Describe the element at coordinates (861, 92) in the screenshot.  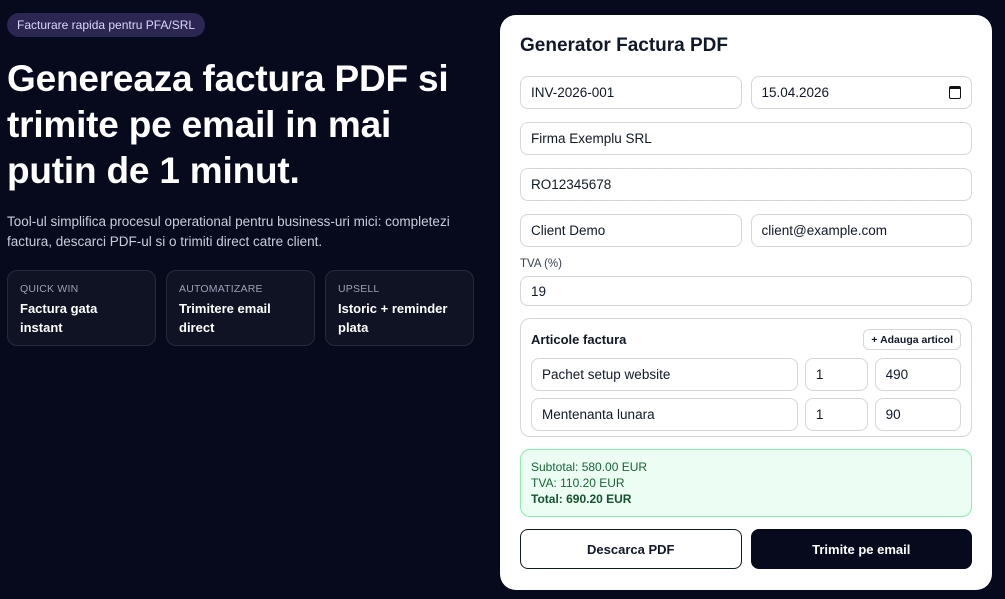
I see `invoice-date-input: 15.04.2026` at that location.